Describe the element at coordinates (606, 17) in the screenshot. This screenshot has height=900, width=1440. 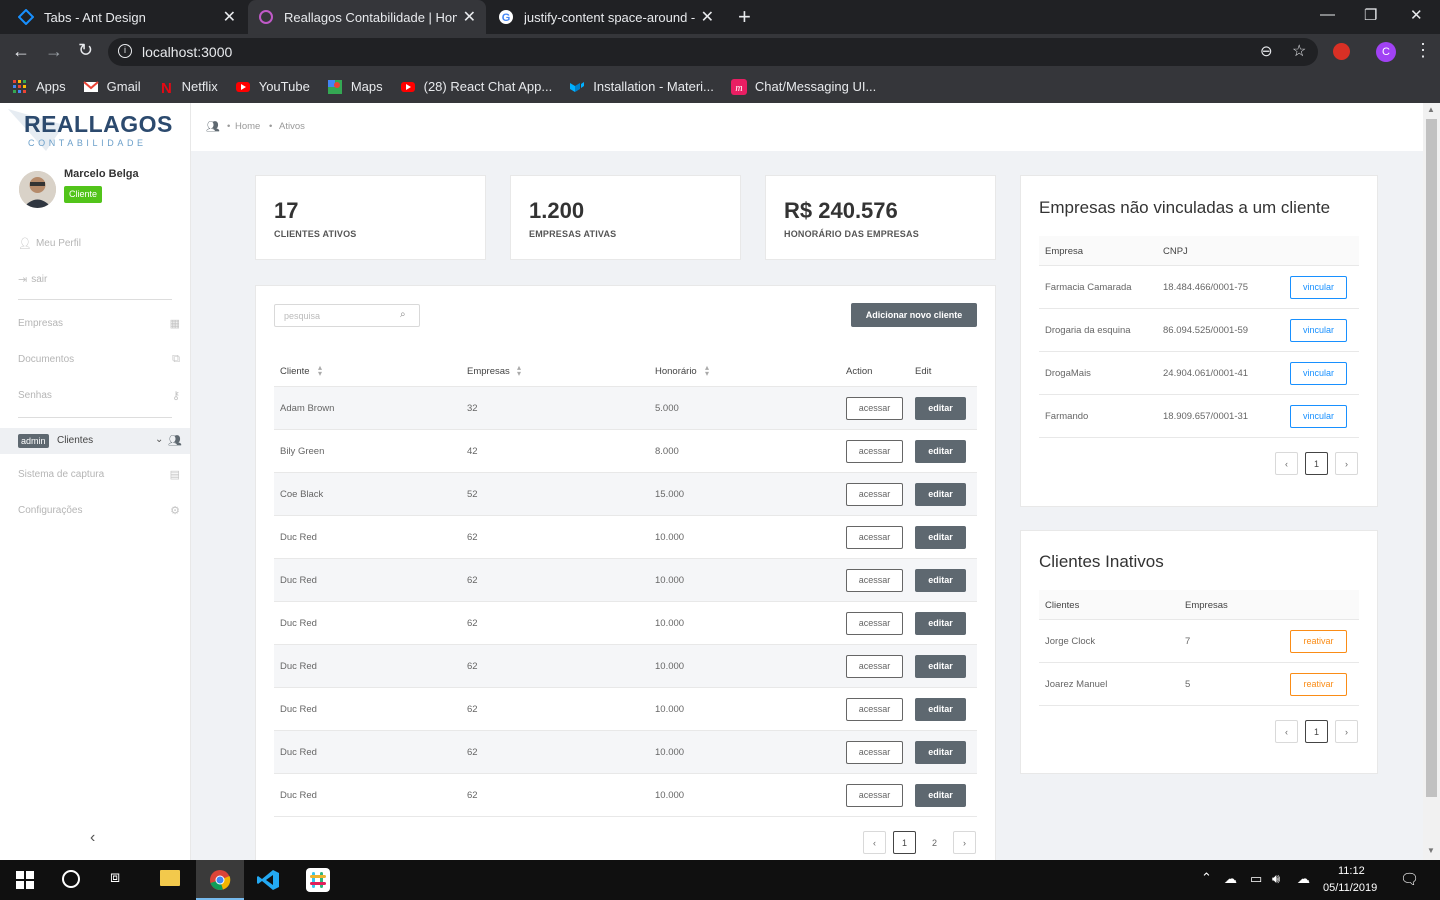
I see `browser-tab-justify-content: G justify-content space-around - Pe ✕` at that location.